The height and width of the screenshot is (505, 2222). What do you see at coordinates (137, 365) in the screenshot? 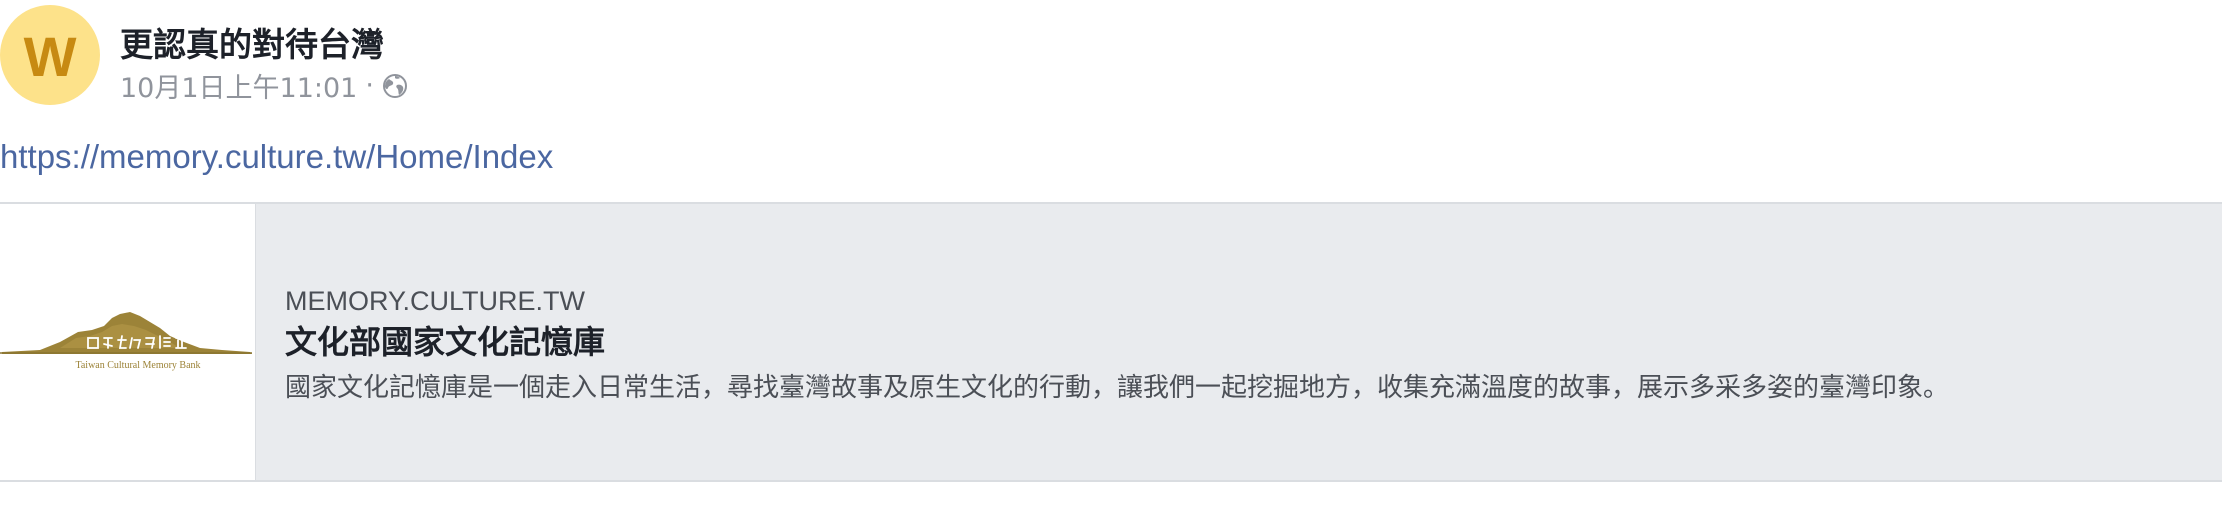
I see `memory-bank-logo-text: Taiwan Cultural Memory Bank` at bounding box center [137, 365].